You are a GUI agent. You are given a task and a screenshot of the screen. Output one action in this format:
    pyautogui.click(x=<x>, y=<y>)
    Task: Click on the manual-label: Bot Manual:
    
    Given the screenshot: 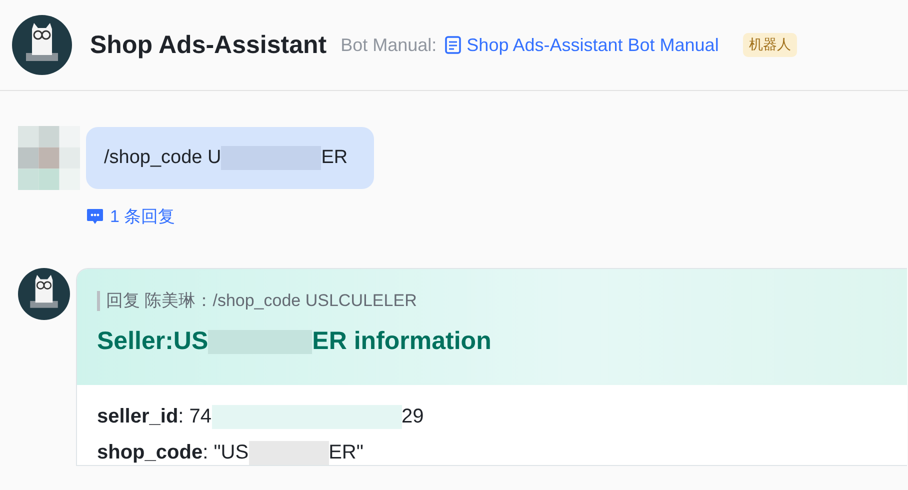 What is the action you would take?
    pyautogui.click(x=388, y=45)
    